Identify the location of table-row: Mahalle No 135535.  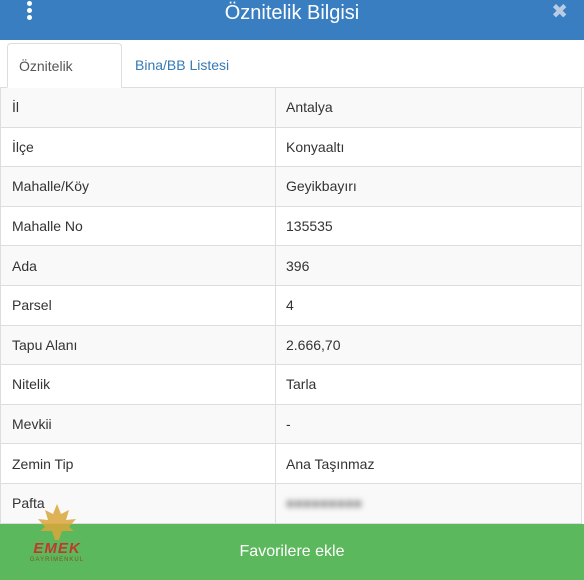
(291, 226).